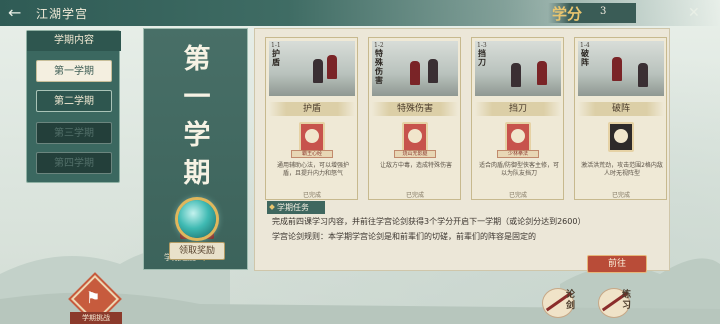  Describe the element at coordinates (518, 154) in the screenshot. I see `scroll-name: 少林拳法` at that location.